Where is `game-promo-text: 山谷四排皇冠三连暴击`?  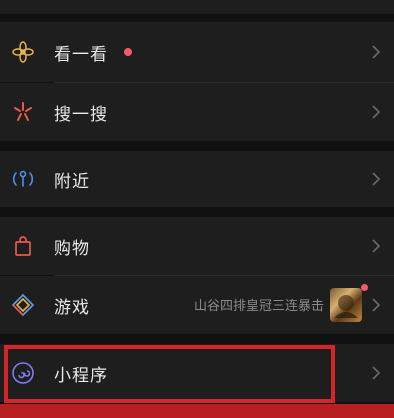 game-promo-text: 山谷四排皇冠三连暴击 is located at coordinates (258, 306).